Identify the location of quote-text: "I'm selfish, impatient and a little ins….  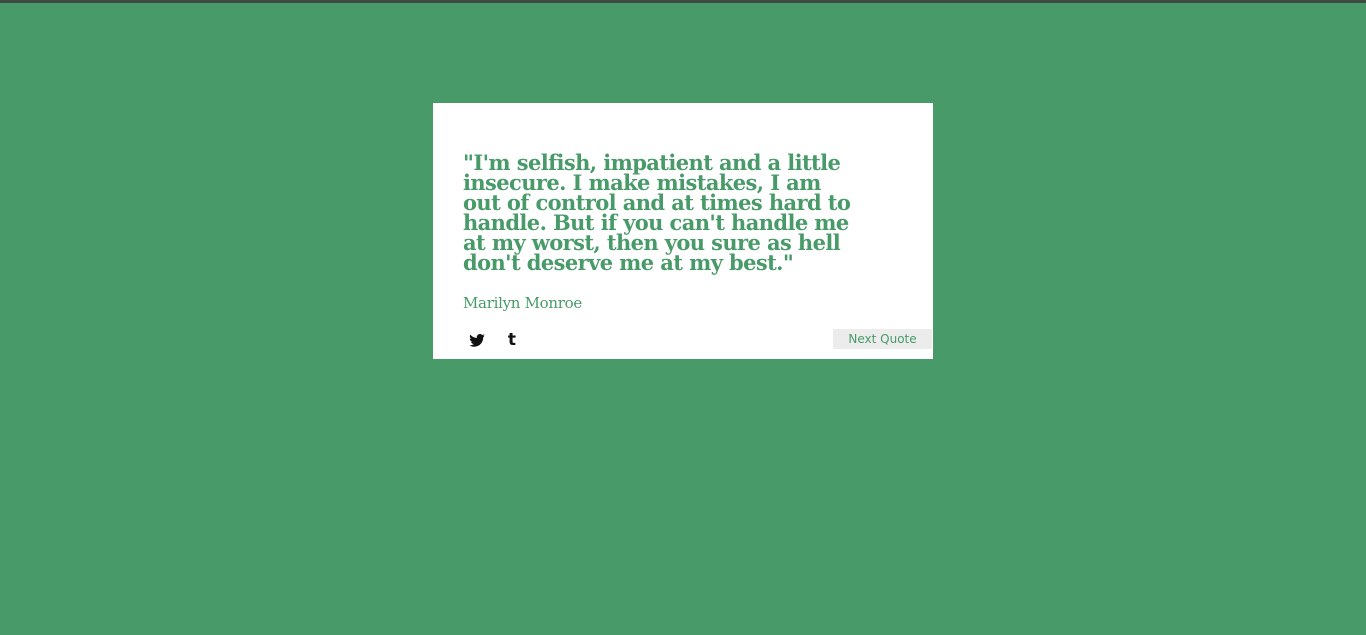
(657, 212).